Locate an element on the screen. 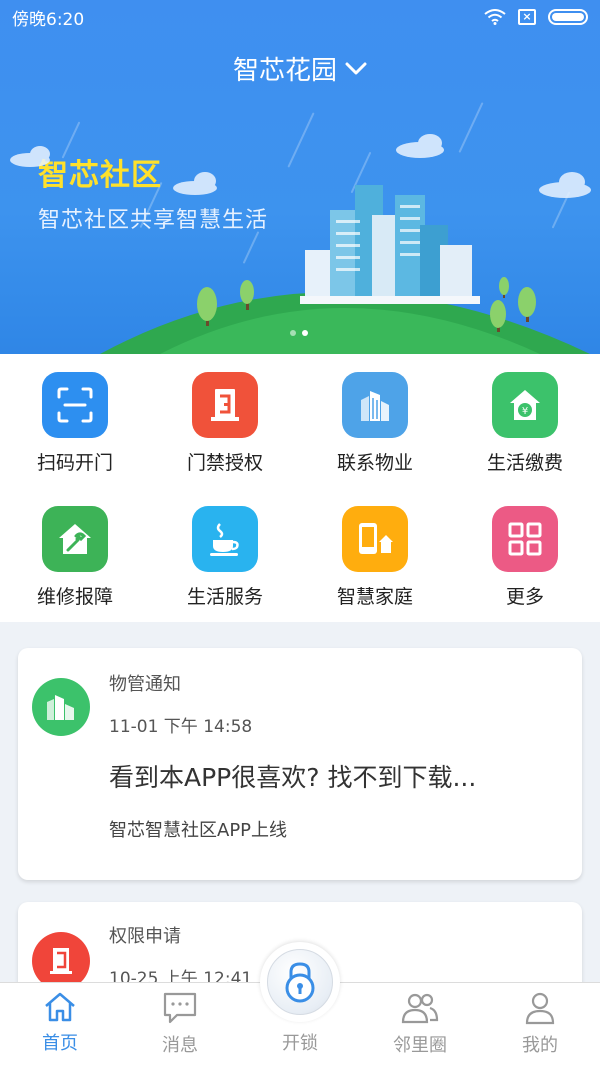 This screenshot has height=1067, width=600. service-label: 维修报障 is located at coordinates (74, 597).